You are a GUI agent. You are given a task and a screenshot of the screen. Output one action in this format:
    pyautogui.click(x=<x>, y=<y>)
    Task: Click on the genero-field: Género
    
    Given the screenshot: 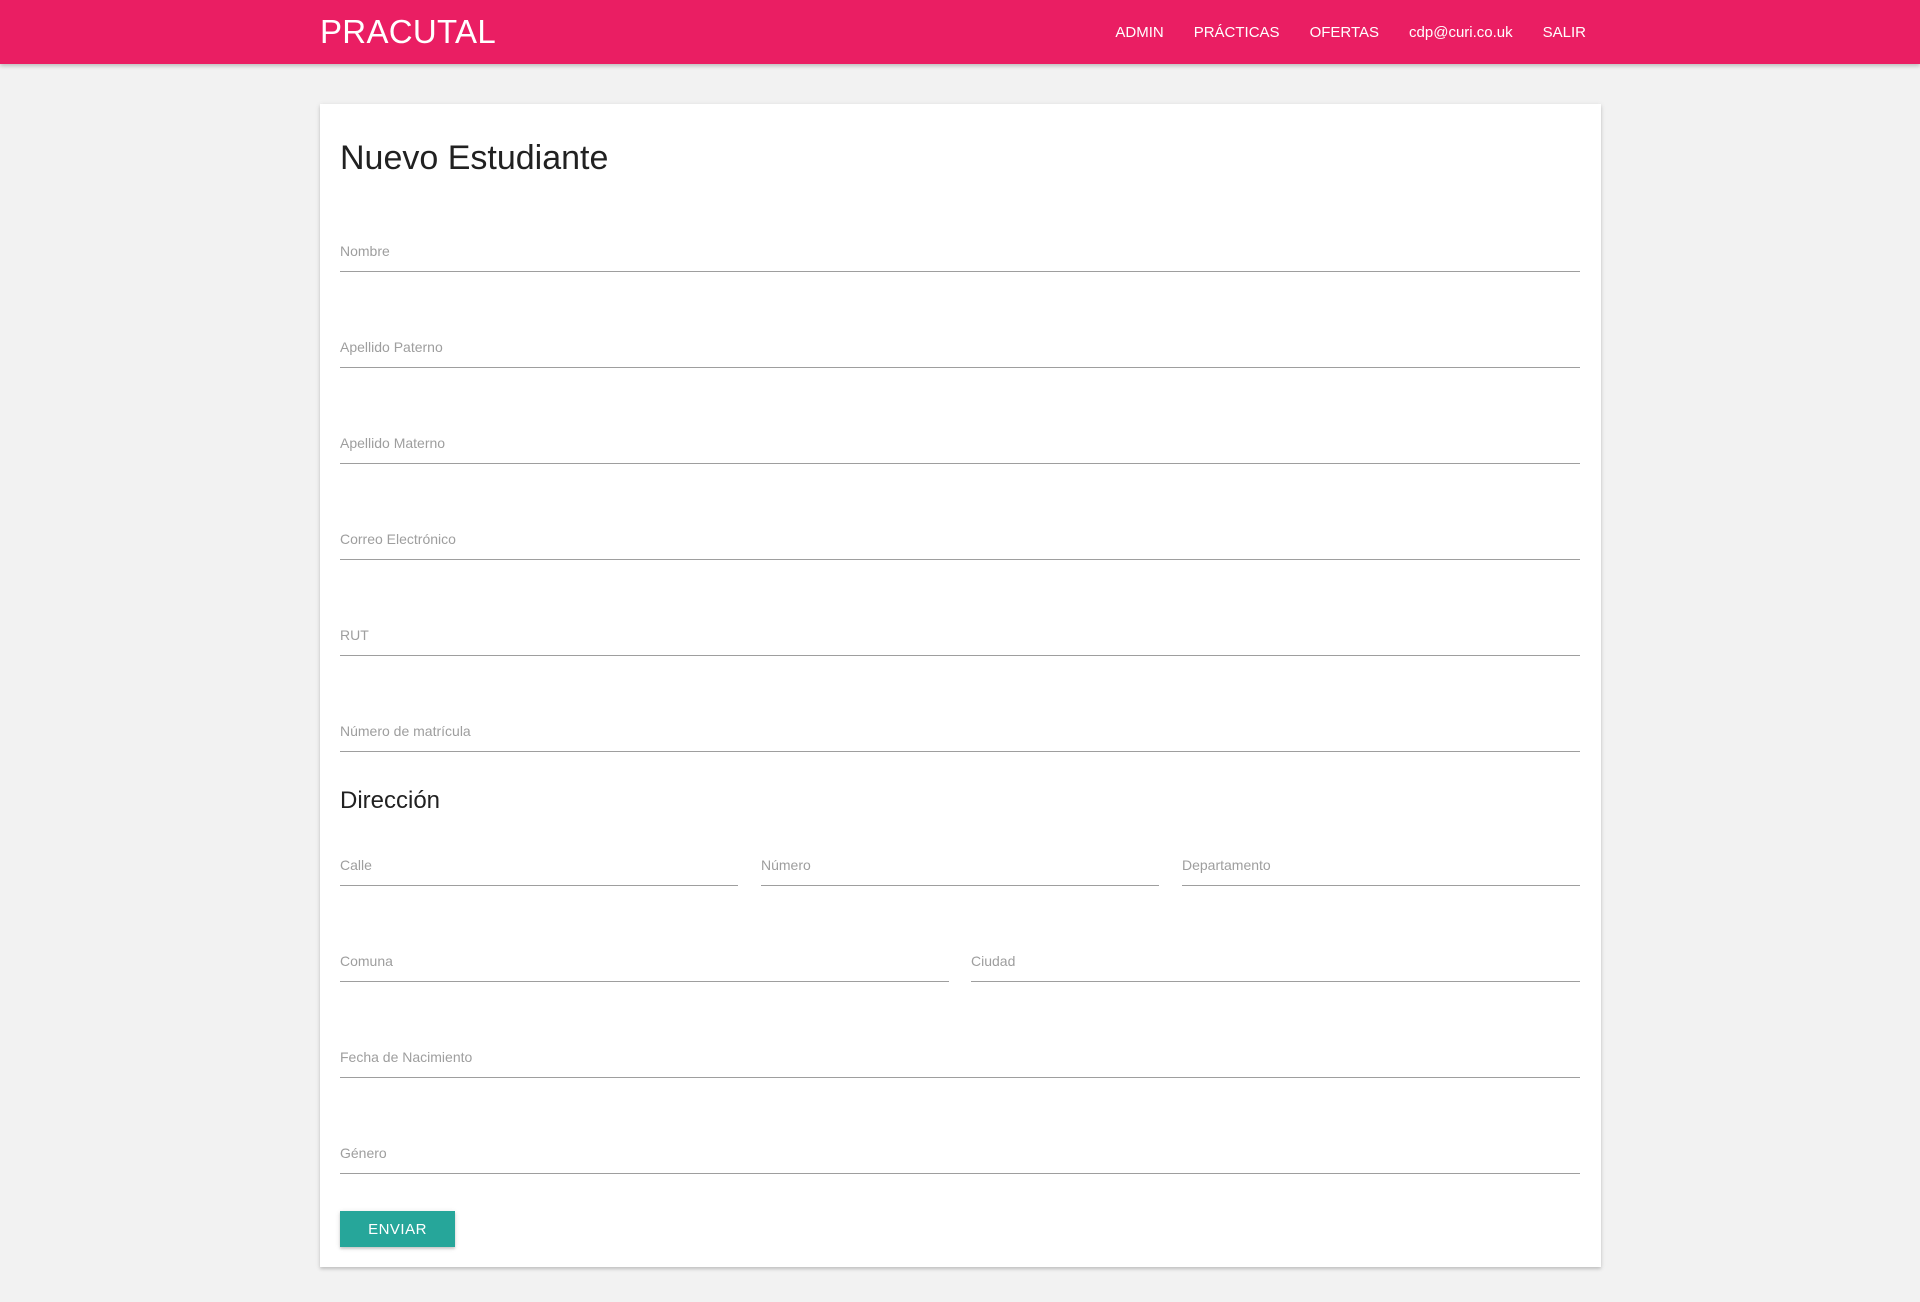 What is the action you would take?
    pyautogui.click(x=960, y=1165)
    